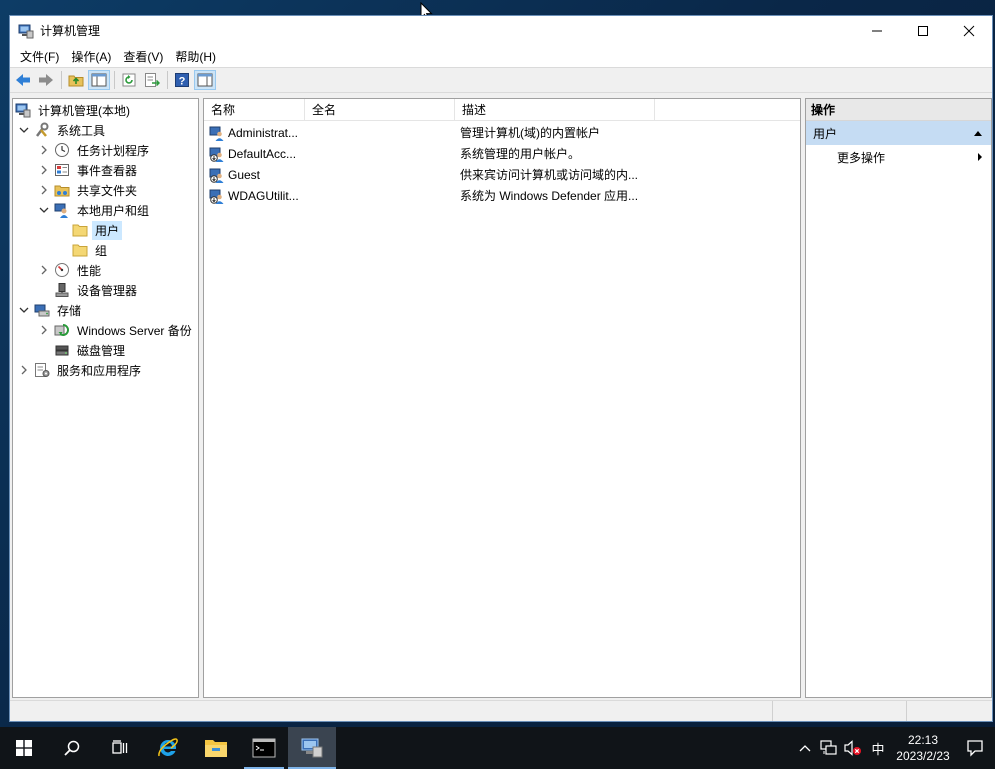  Describe the element at coordinates (42, 310) in the screenshot. I see `storage-icon` at that location.